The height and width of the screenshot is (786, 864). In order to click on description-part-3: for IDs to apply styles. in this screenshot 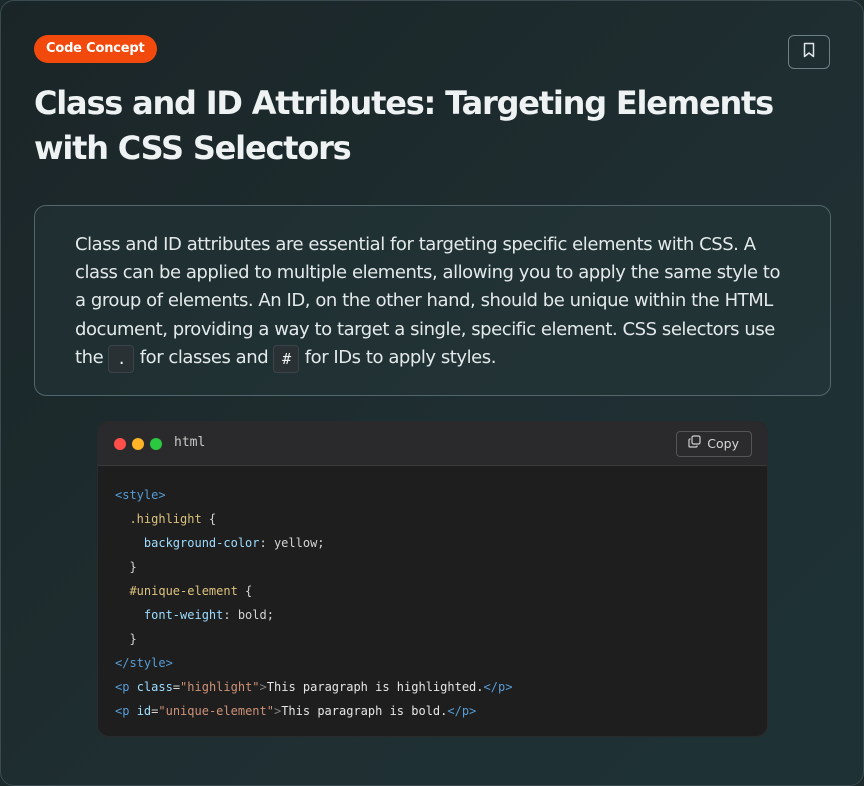, I will do `click(398, 357)`.